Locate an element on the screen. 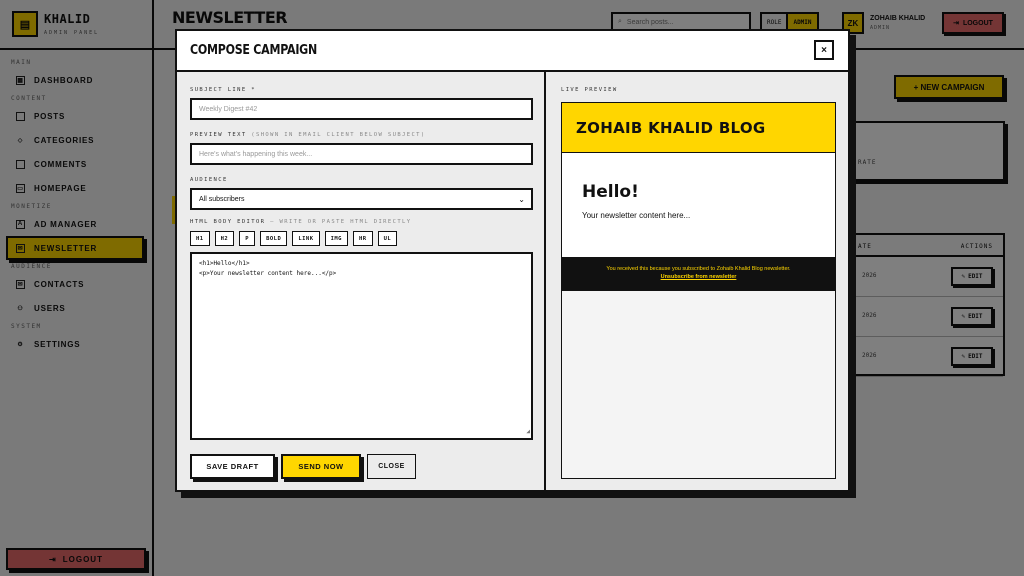 Image resolution: width=1024 pixels, height=576 pixels. editor-line: <p>Your newsletter content here...</p> is located at coordinates (268, 273).